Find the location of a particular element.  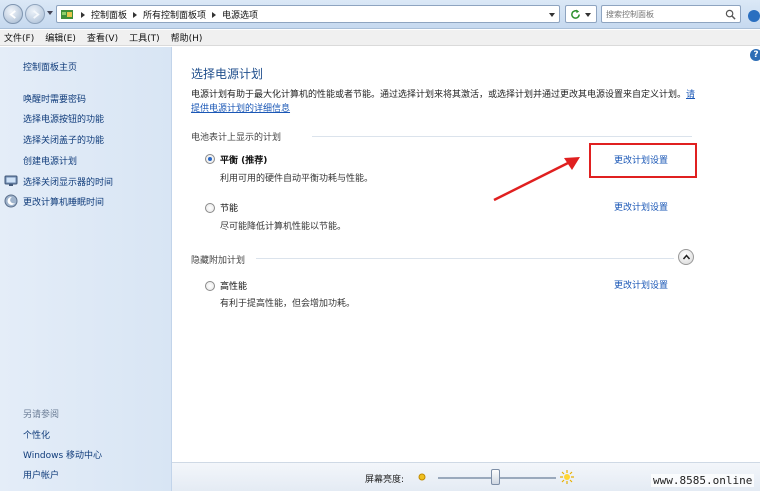

radio-power-saver is located at coordinates (210, 208).